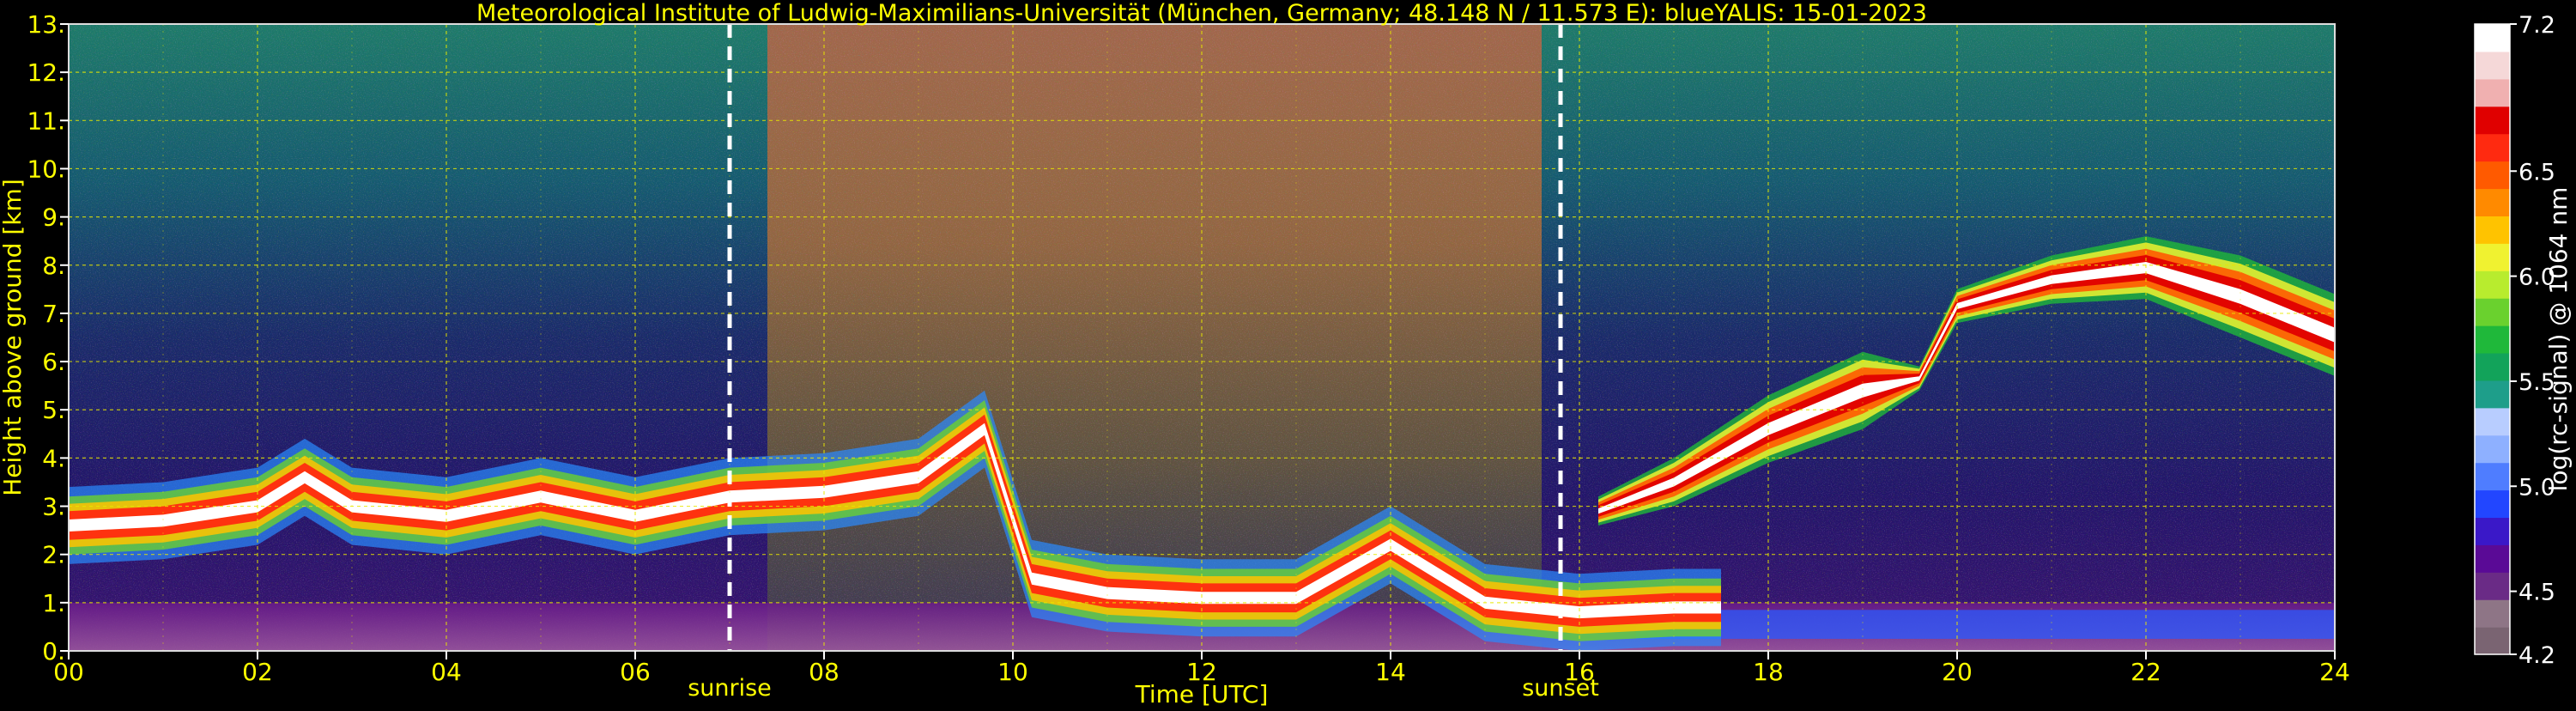 Image resolution: width=2576 pixels, height=711 pixels. I want to click on x-tick-label: 20, so click(1957, 672).